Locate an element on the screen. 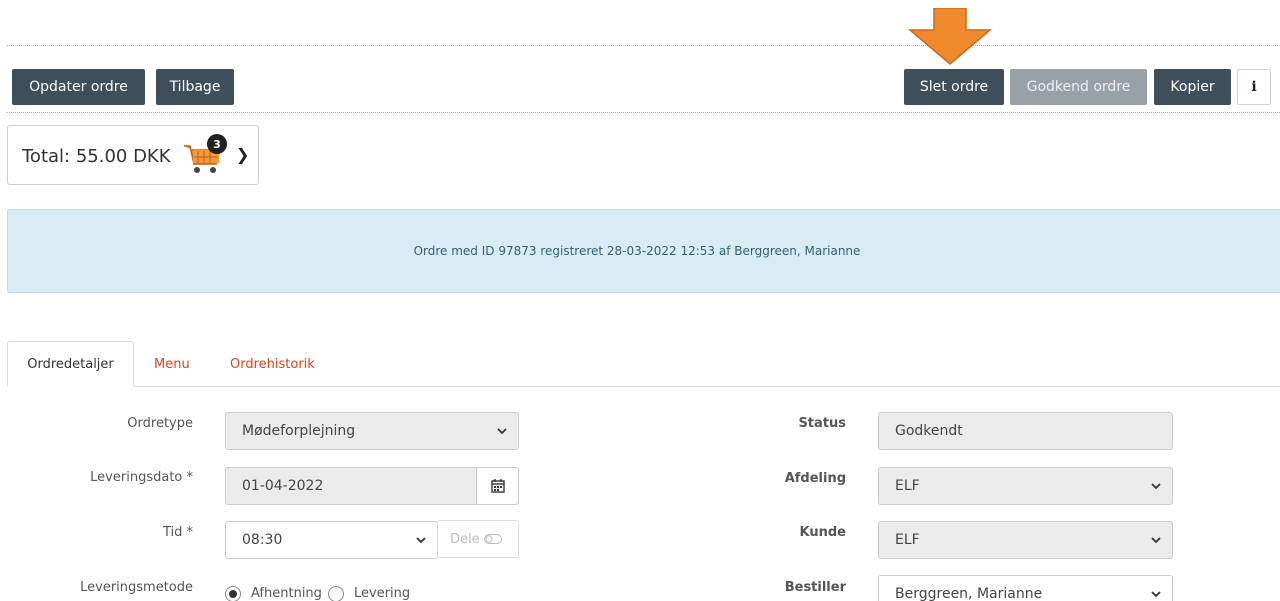 The height and width of the screenshot is (601, 1280). radio-delivery-label: Levering is located at coordinates (382, 593).